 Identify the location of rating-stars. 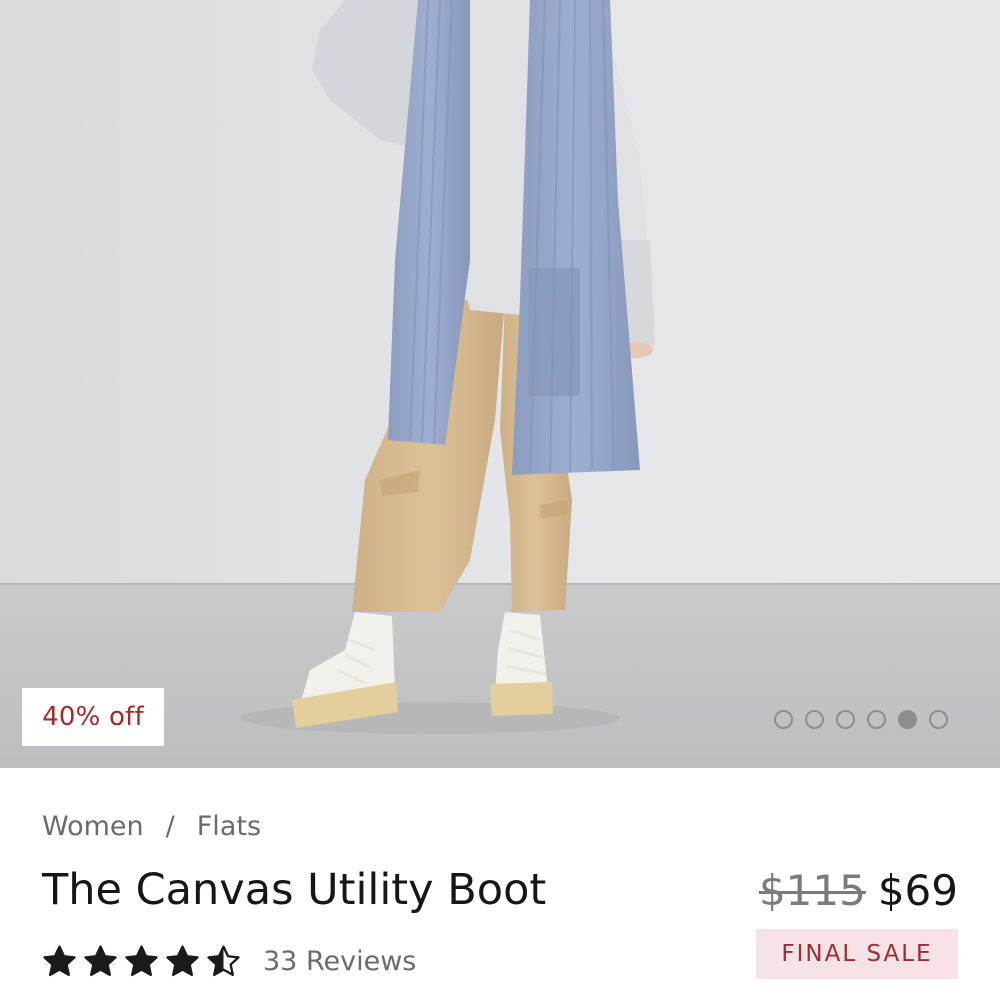
(141, 961).